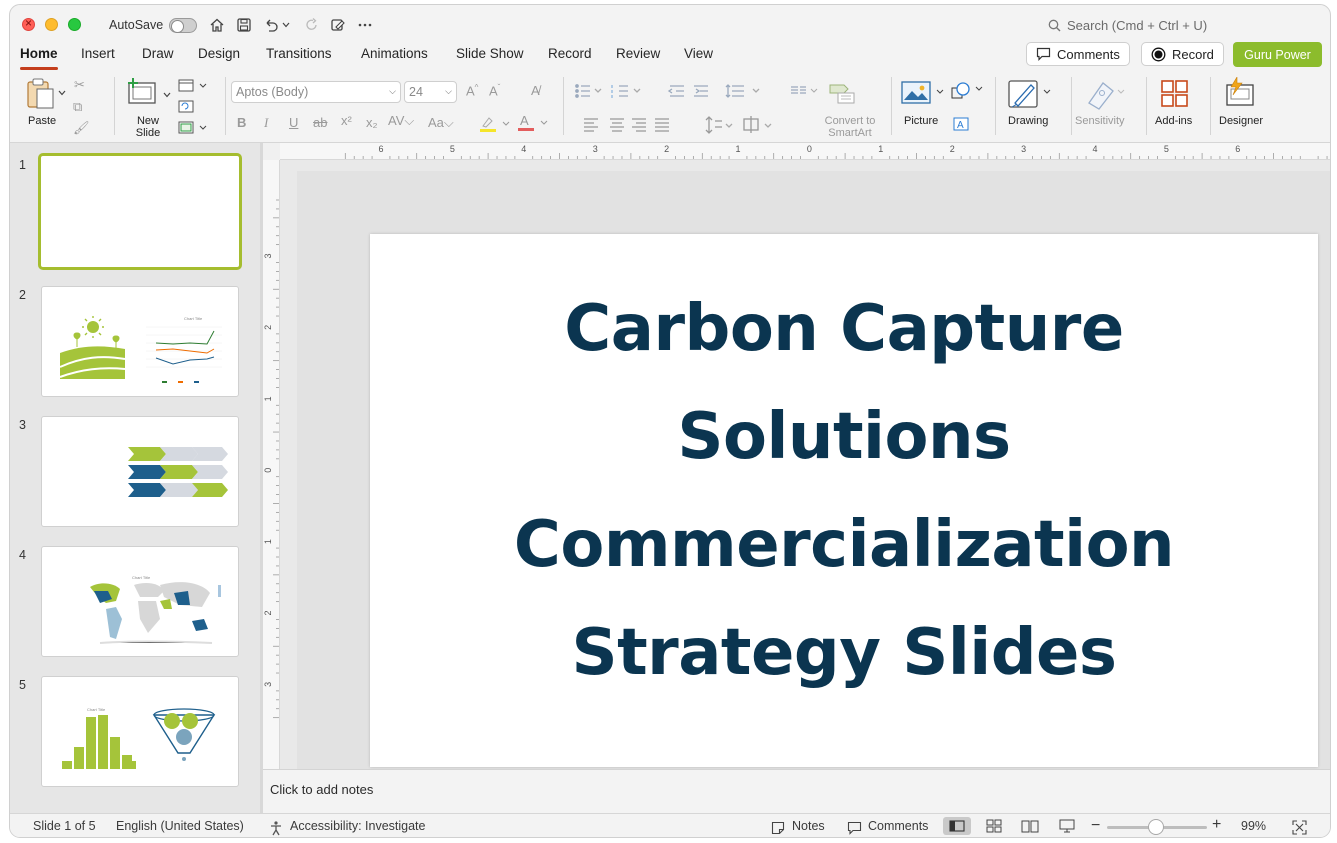  Describe the element at coordinates (372, 122) in the screenshot. I see `subscript-icon: x₂` at that location.